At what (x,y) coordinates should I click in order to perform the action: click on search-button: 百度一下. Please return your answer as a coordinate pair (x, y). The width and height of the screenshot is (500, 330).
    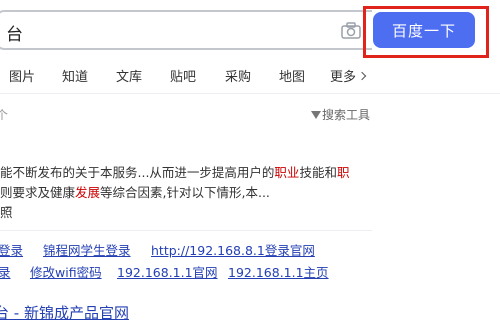
    Looking at the image, I should click on (424, 30).